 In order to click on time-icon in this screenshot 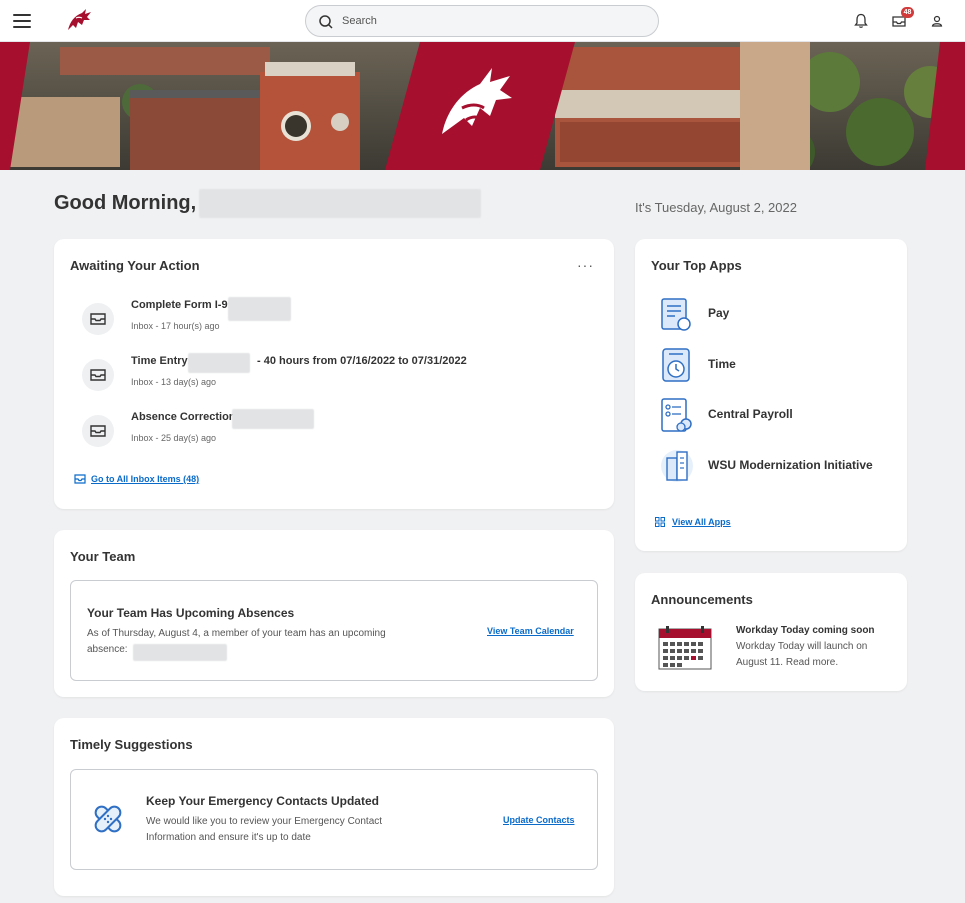, I will do `click(676, 365)`.